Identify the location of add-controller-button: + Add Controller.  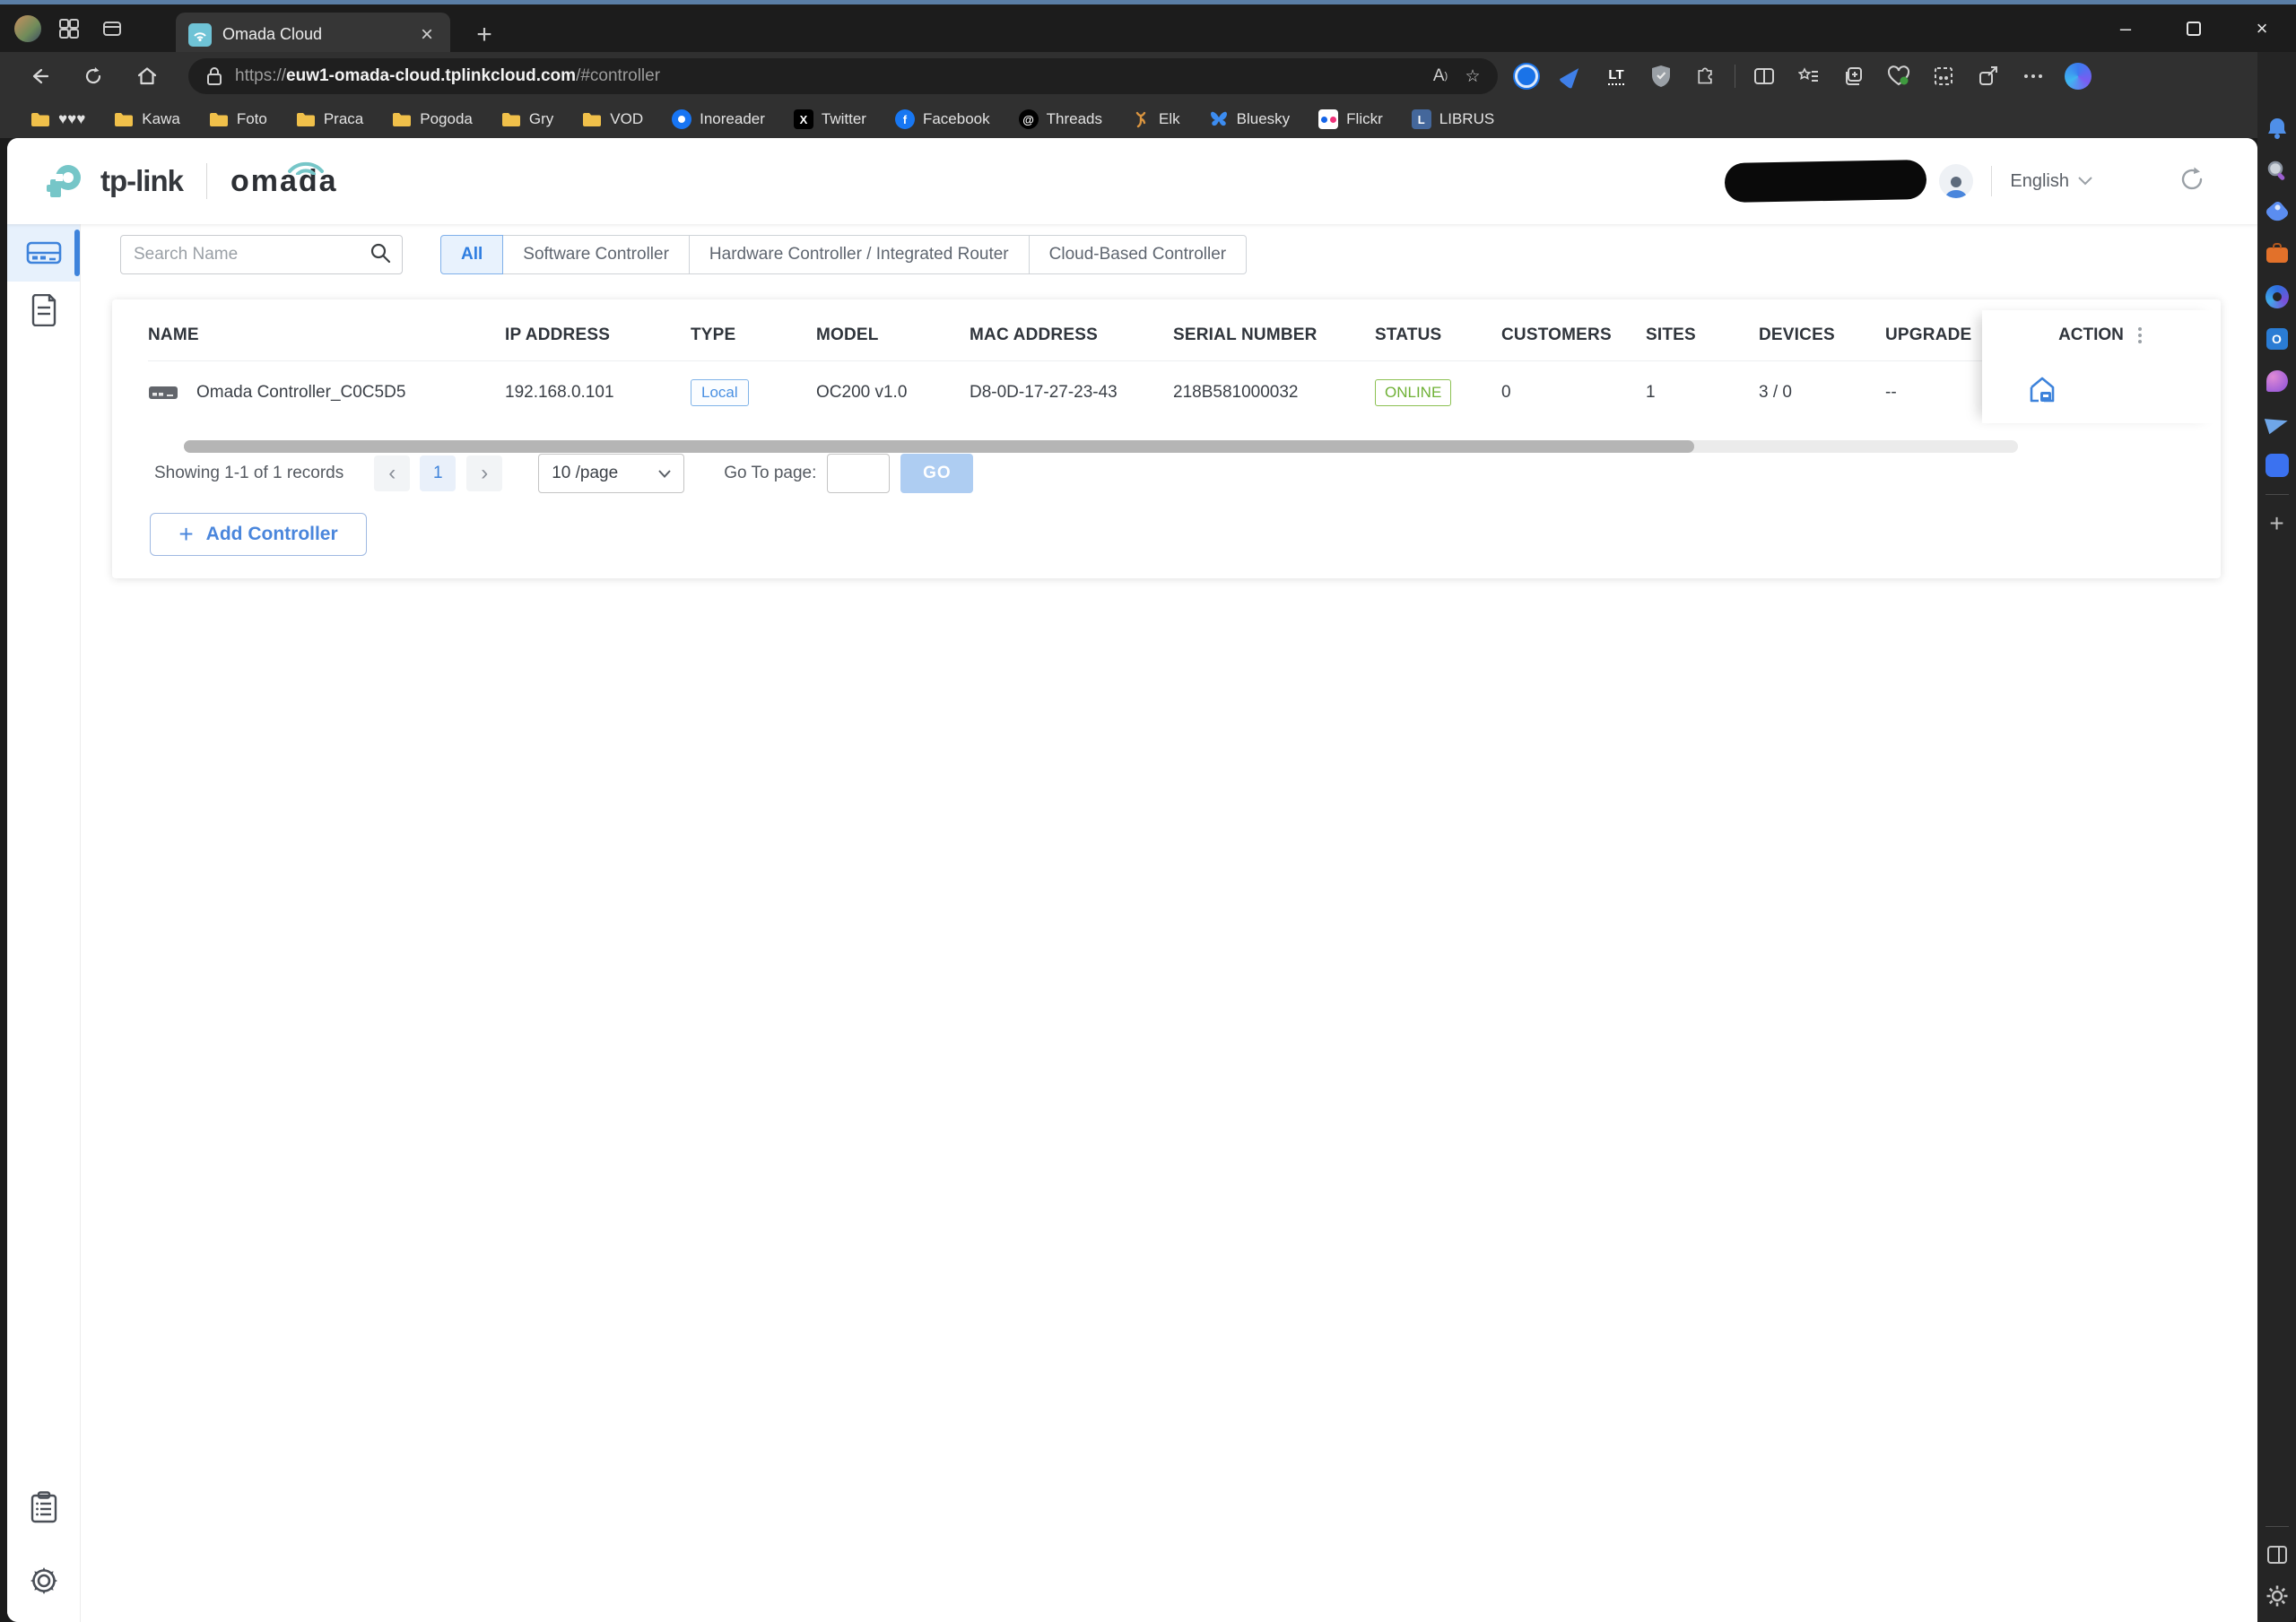
(258, 534).